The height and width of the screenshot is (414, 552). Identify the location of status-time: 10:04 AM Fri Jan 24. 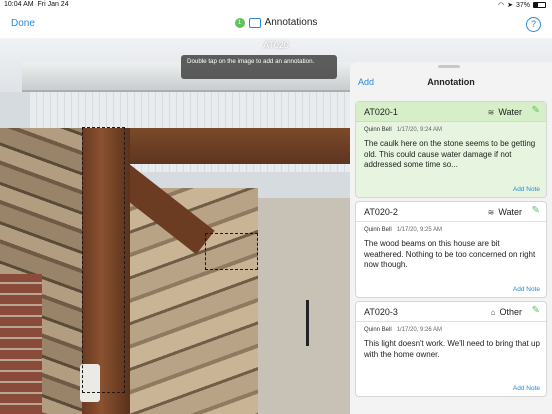
(36, 4).